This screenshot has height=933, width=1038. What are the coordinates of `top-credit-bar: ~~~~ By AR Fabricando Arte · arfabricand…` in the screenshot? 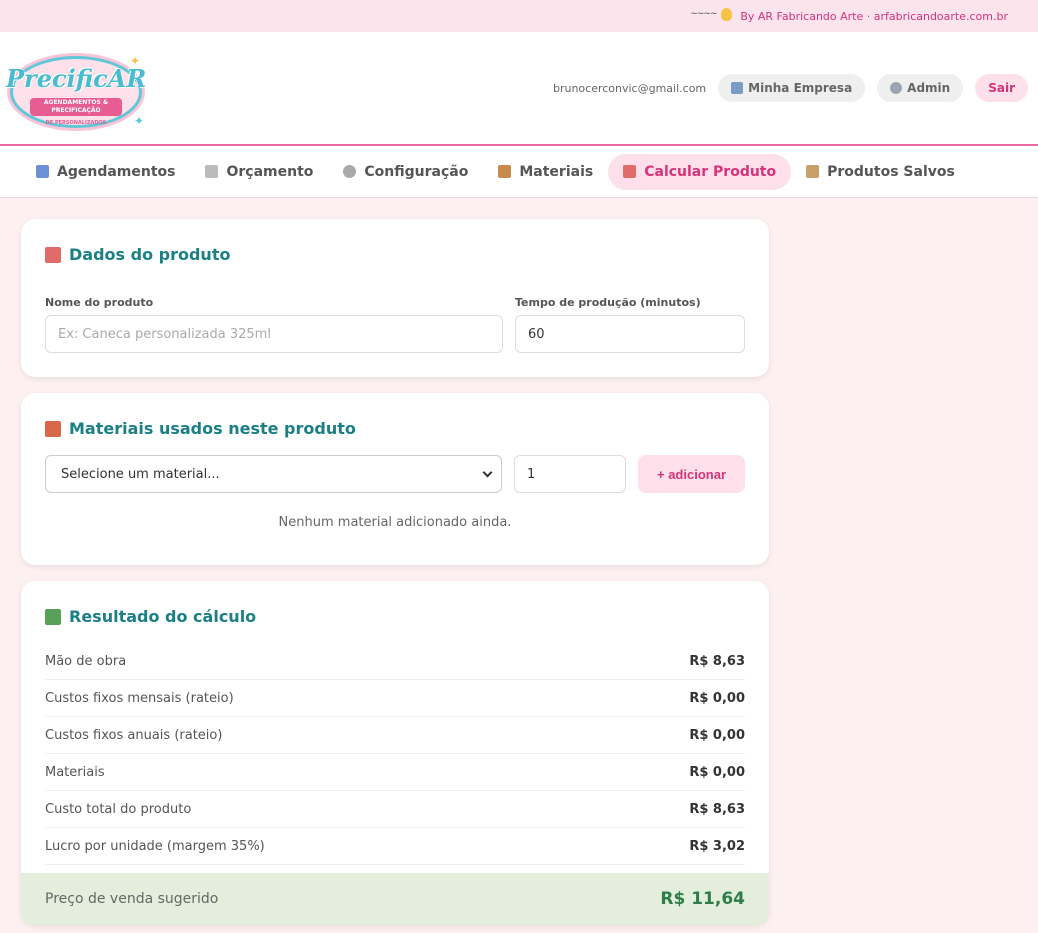 It's located at (519, 16).